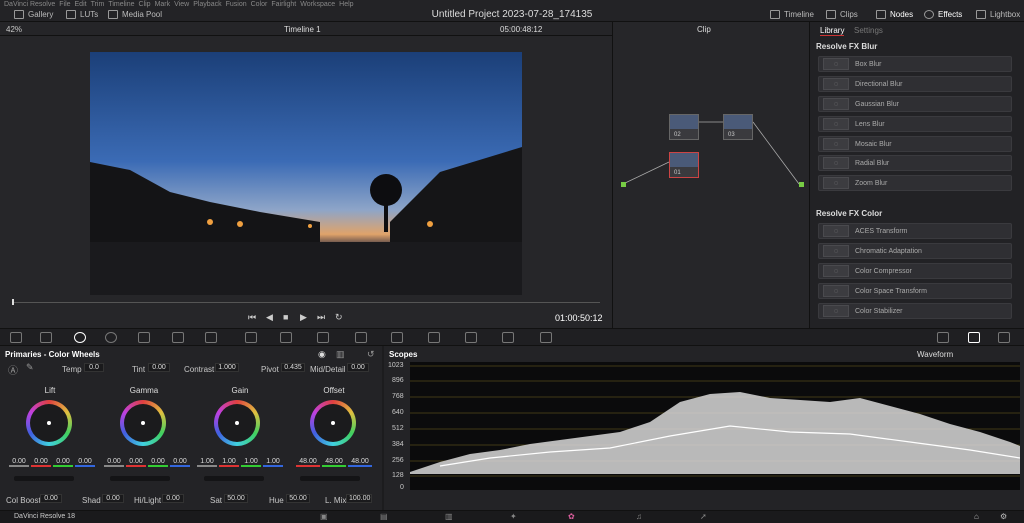 This screenshot has width=1024, height=523. What do you see at coordinates (915, 64) in the screenshot?
I see `fx-item: ◌ Box Blur` at bounding box center [915, 64].